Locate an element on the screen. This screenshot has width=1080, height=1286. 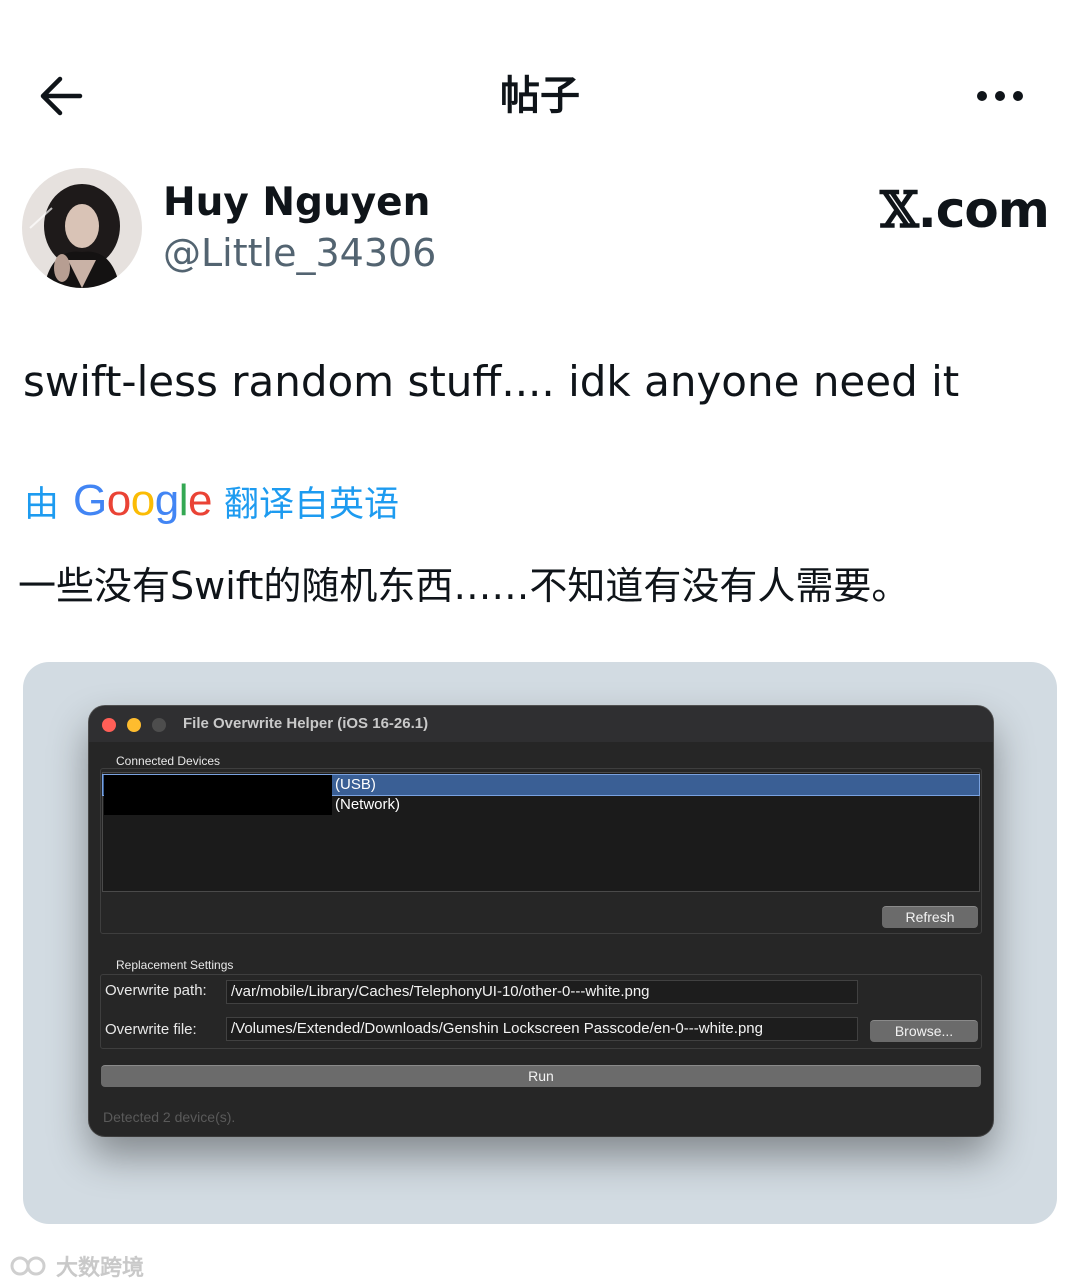
replacement-settings-label: Replacement Settings is located at coordinates (175, 965).